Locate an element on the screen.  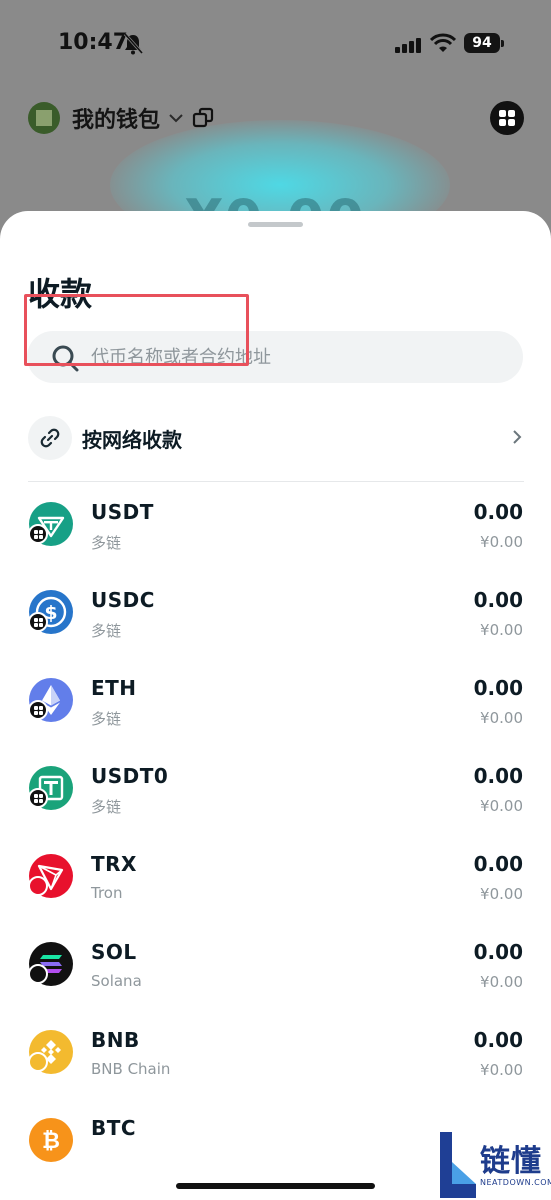
token-row-usdt0: USDT0 多链 0.00 ¥0.00 is located at coordinates (275, 804).